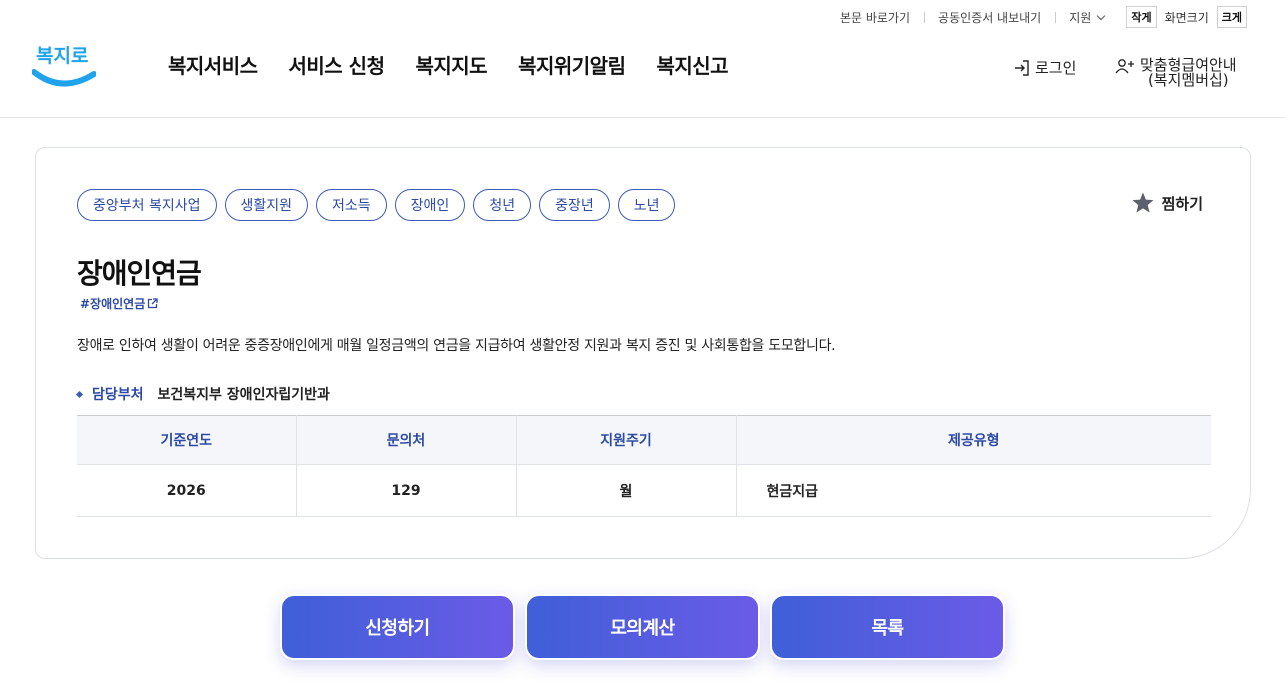  Describe the element at coordinates (875, 17) in the screenshot. I see `skip-to-content-link: 본문 바로가기` at that location.